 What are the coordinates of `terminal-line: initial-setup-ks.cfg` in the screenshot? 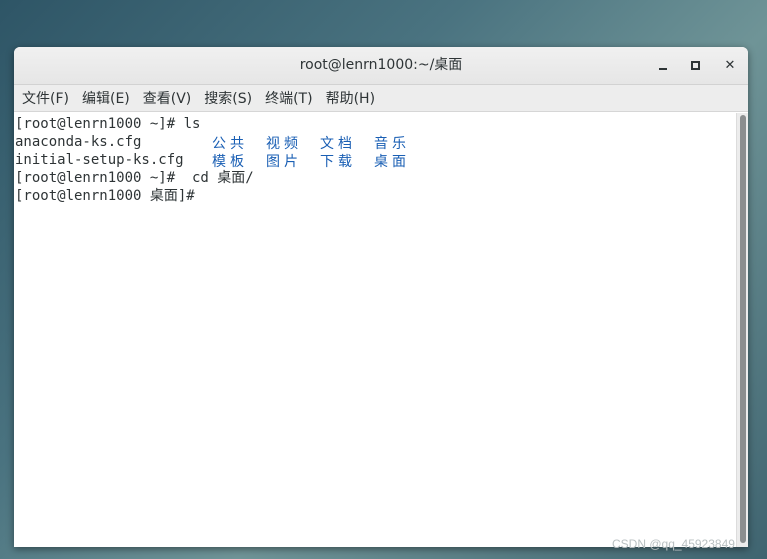 It's located at (99, 160).